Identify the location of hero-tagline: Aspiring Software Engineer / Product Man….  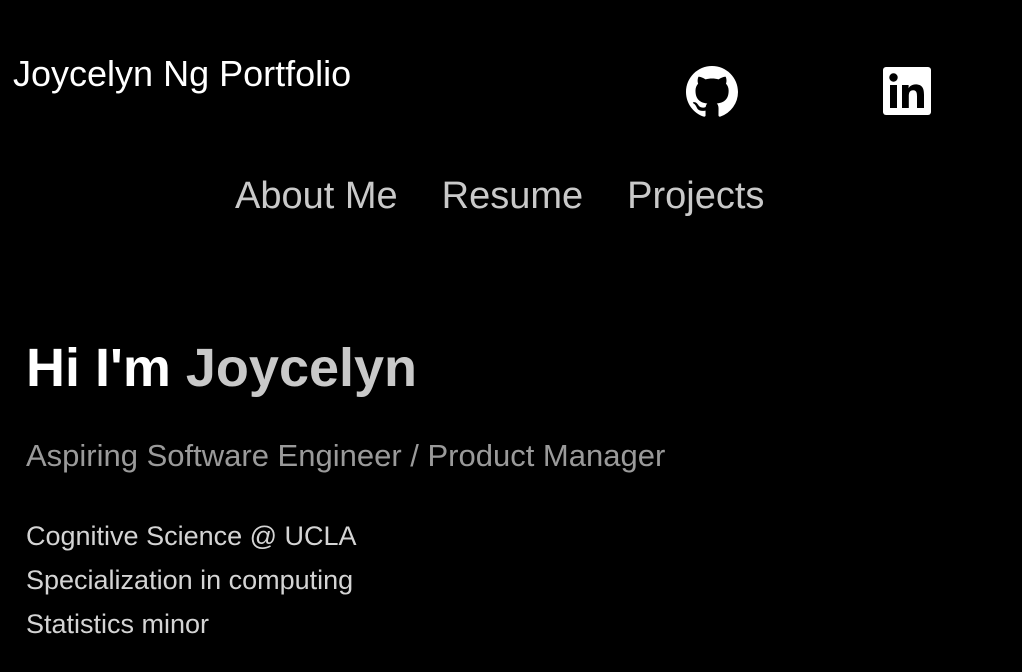
(346, 455).